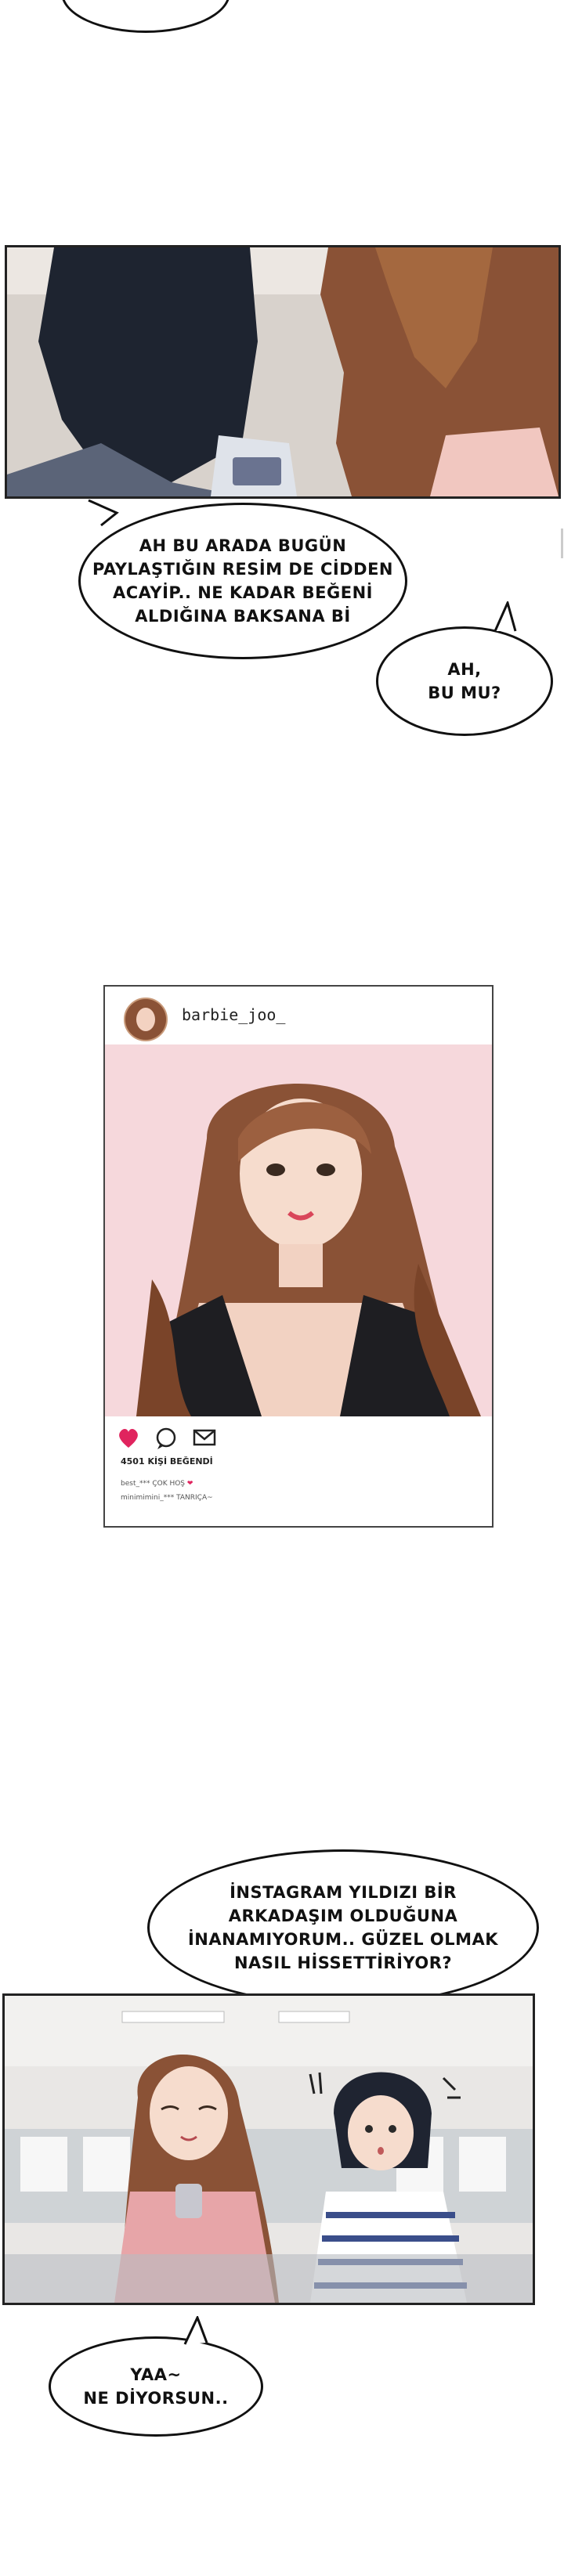 The image size is (564, 2576). I want to click on speech-bubble-4: YAA~ NE DİYORSUN.., so click(156, 2386).